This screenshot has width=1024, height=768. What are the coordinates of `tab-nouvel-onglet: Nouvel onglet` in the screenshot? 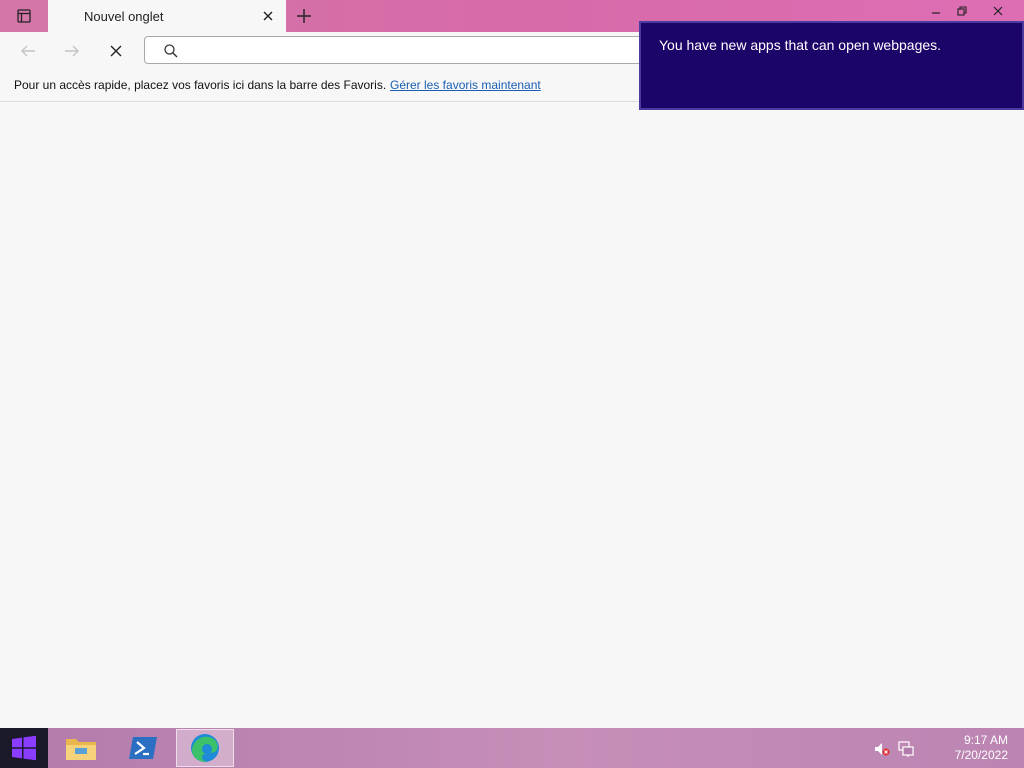 It's located at (167, 16).